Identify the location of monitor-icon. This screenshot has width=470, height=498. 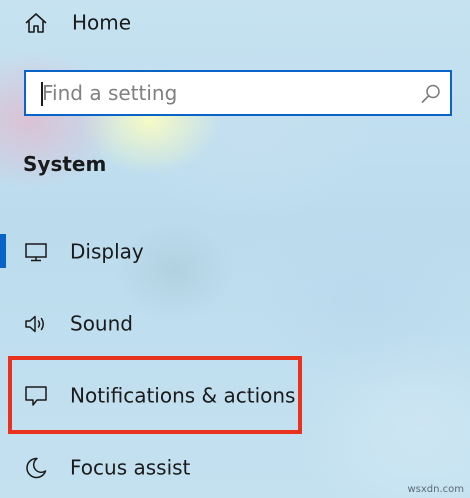
(36, 252).